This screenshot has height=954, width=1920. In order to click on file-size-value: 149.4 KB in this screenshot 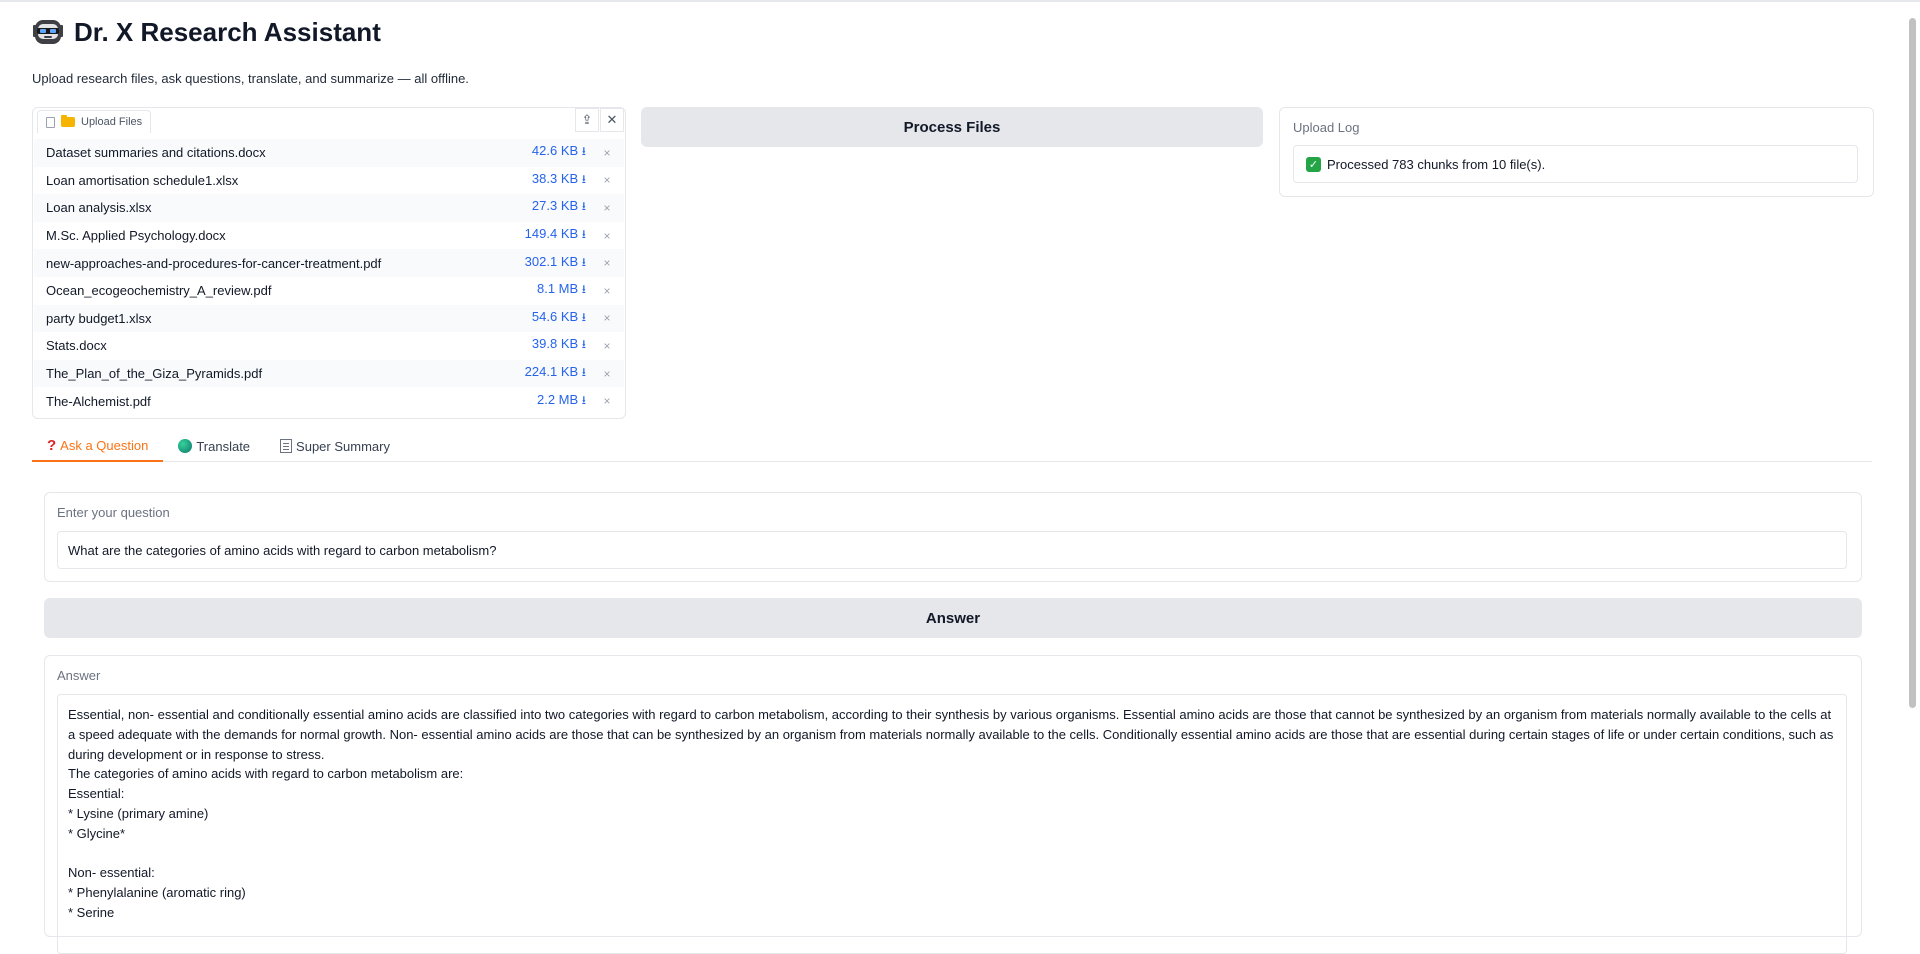, I will do `click(551, 234)`.